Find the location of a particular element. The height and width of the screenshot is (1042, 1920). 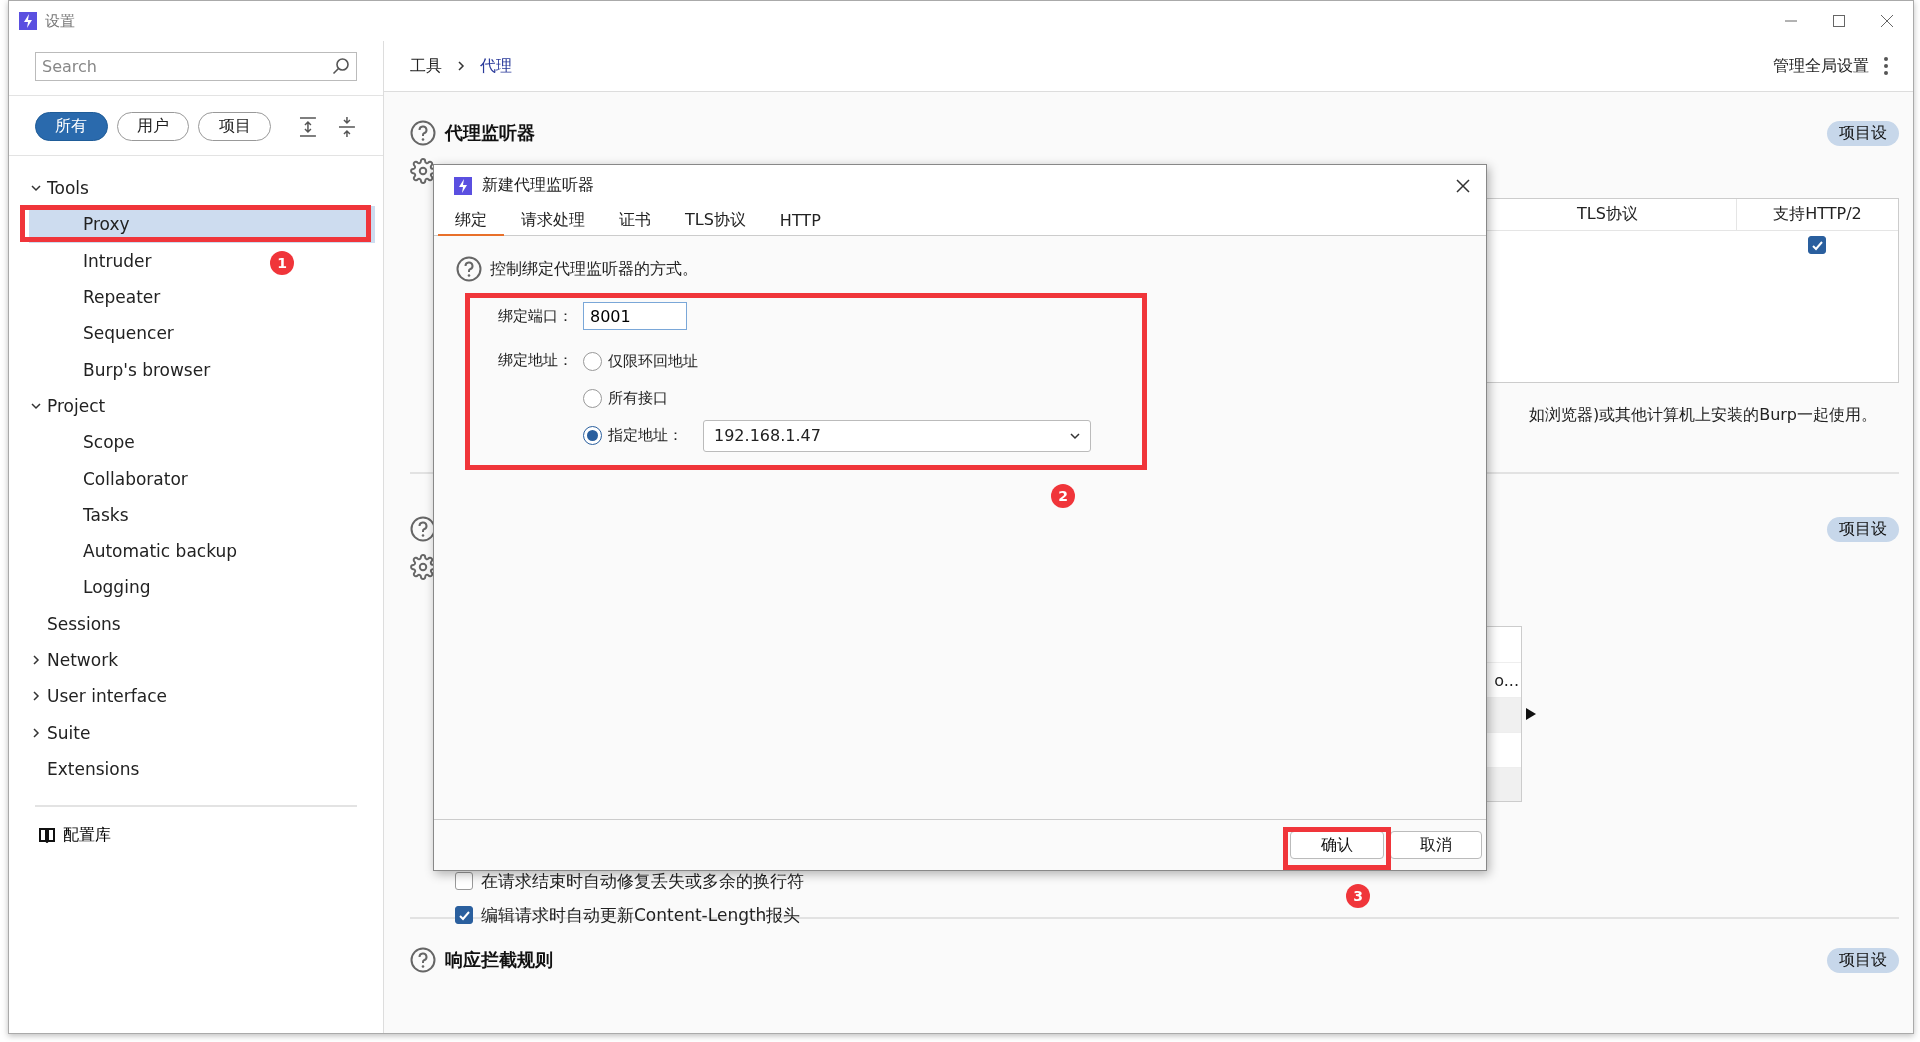

cancel-button: 取消 is located at coordinates (1436, 845).